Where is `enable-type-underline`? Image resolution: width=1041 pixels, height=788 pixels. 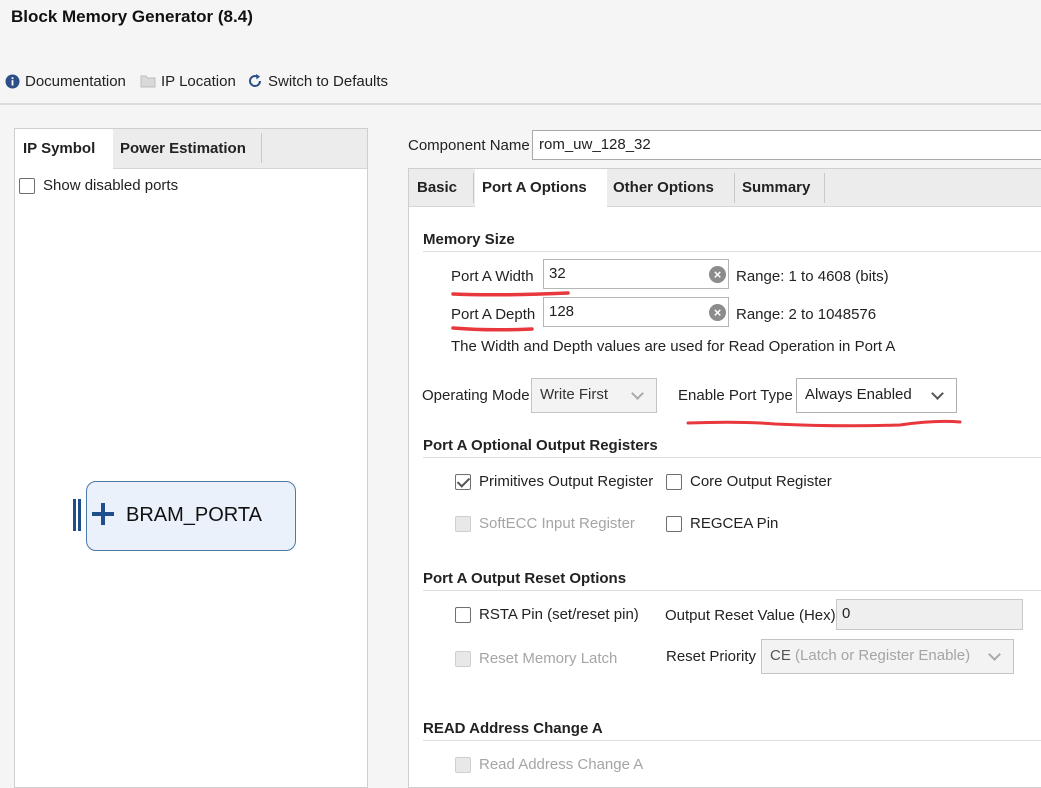 enable-type-underline is located at coordinates (824, 423).